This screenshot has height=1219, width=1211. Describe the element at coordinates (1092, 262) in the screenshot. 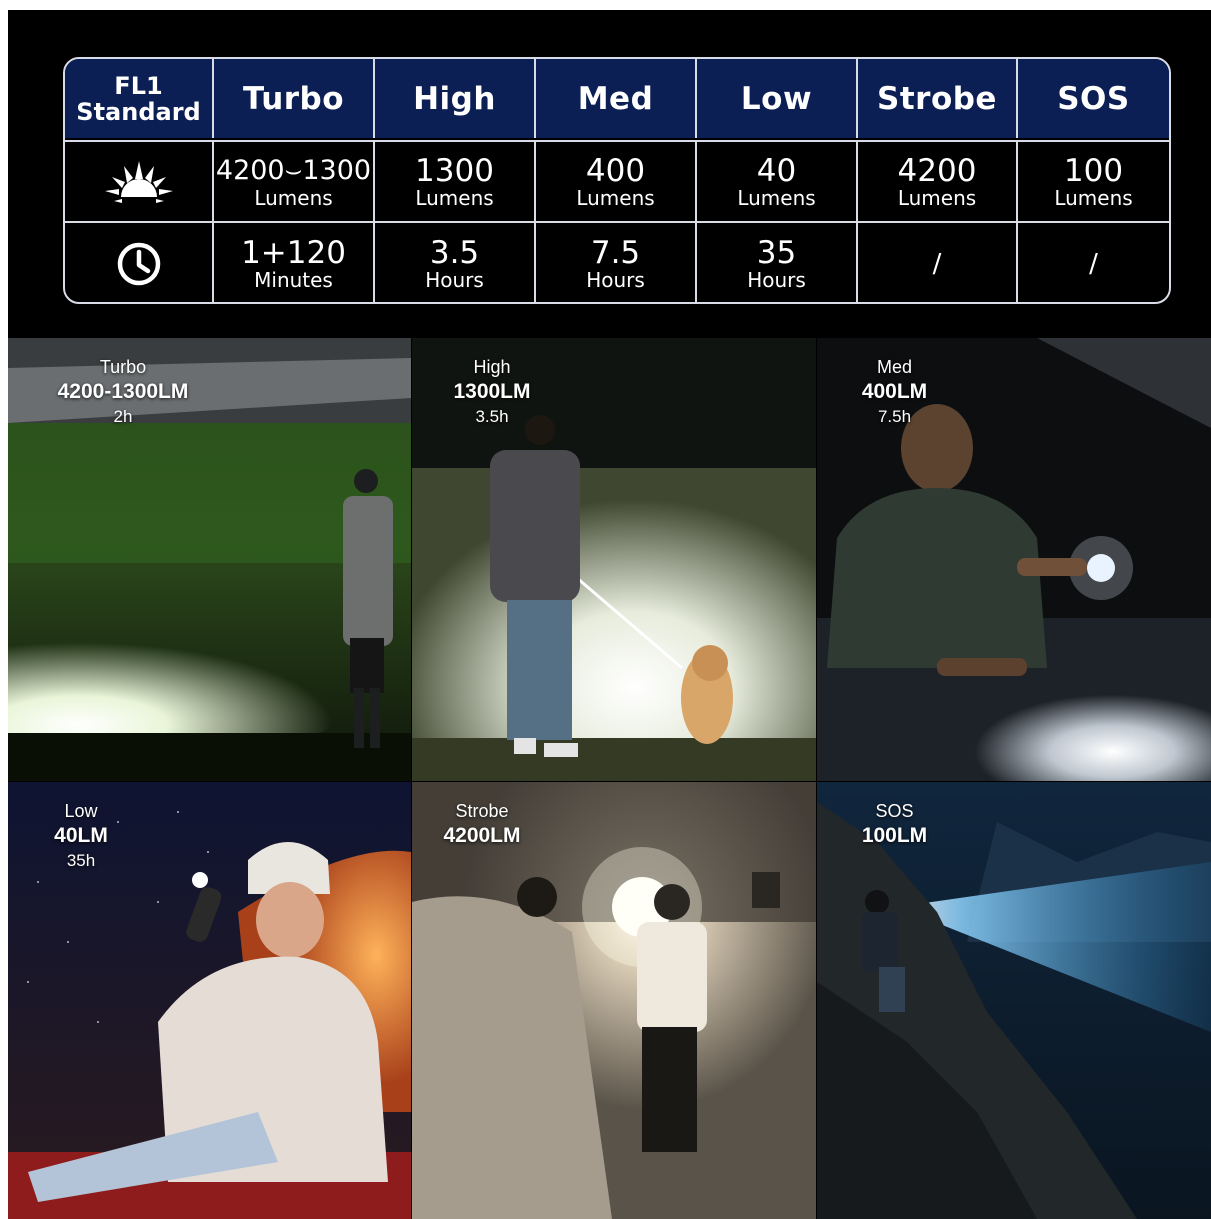

I see `runtime-sos: /` at that location.